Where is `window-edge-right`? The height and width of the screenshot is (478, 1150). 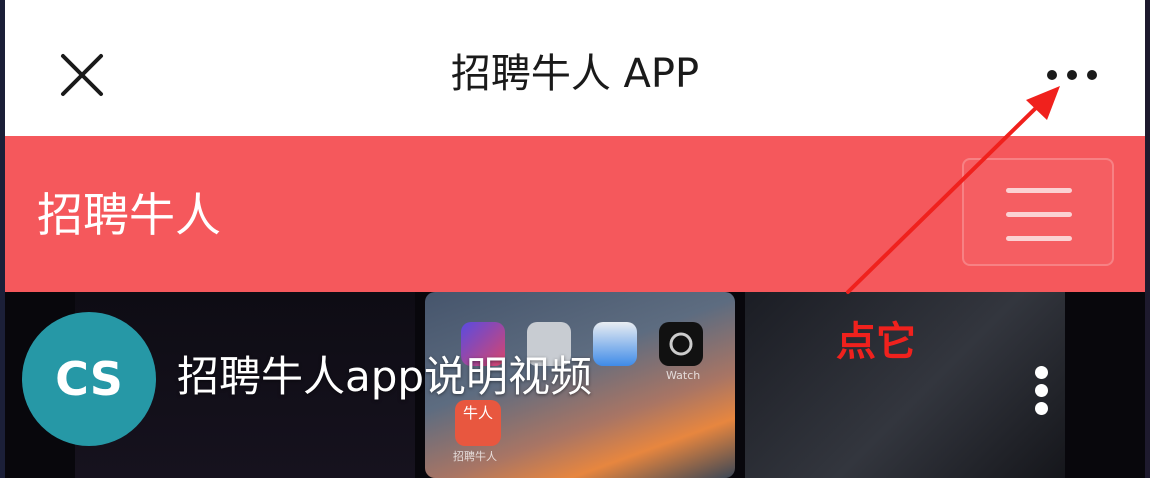
window-edge-right is located at coordinates (1147, 239).